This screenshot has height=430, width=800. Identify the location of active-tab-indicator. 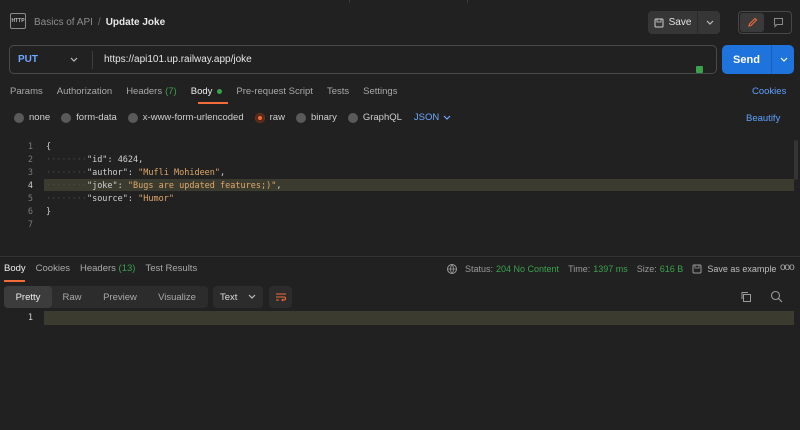
(14, 281).